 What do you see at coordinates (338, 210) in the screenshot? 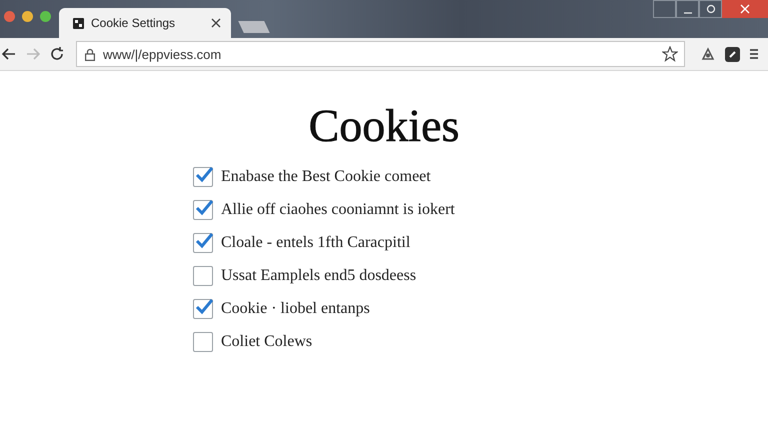
I see `option-label: Allie off ciaohes cooniamnt is iokert` at bounding box center [338, 210].